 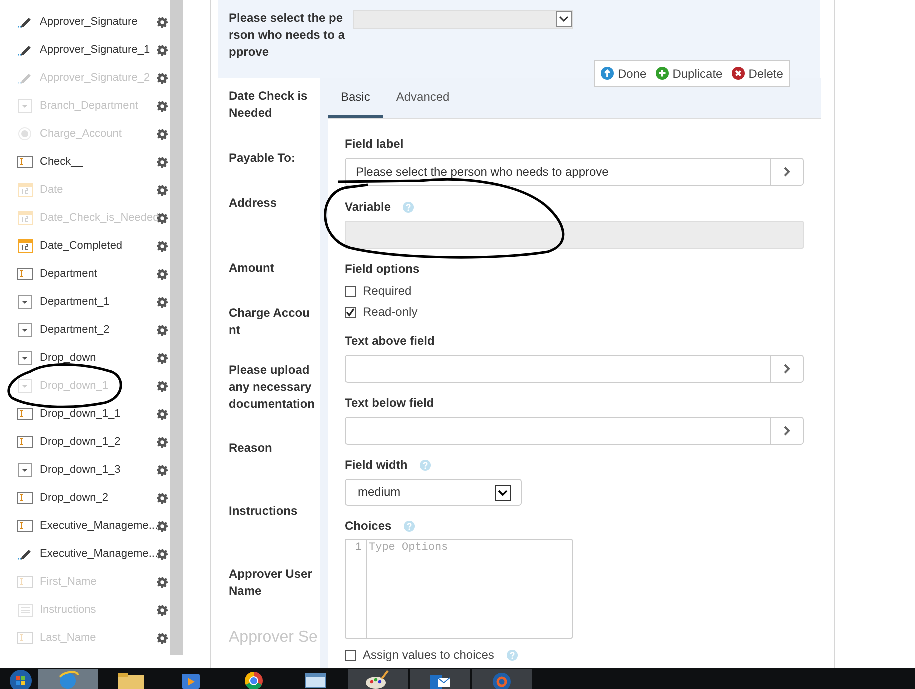 What do you see at coordinates (287, 35) in the screenshot?
I see `field-label: Please select the person who needs to approve` at bounding box center [287, 35].